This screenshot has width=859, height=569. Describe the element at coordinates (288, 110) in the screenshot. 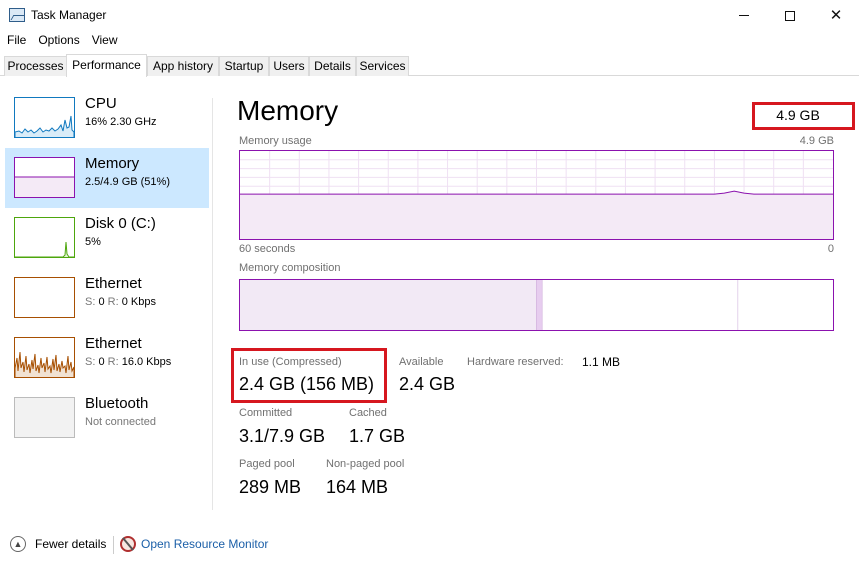

I see `page-title: Memory` at that location.